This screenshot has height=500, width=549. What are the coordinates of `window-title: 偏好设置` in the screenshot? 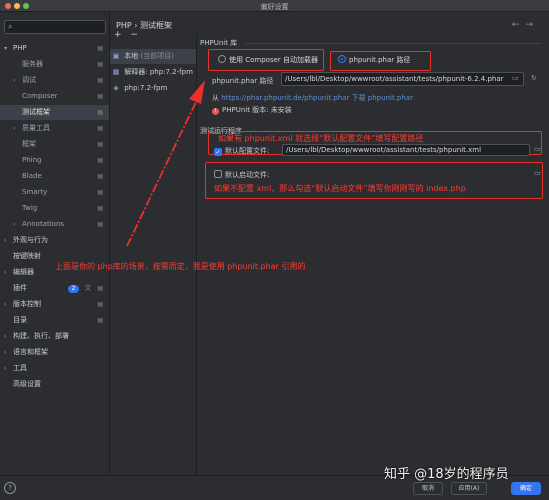 It's located at (274, 7).